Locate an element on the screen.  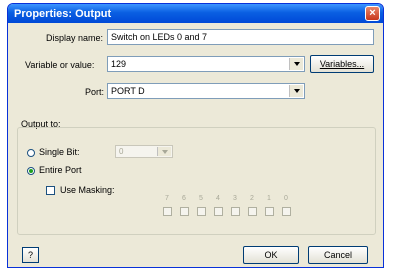
mask-bit-label: 0 is located at coordinates (286, 198).